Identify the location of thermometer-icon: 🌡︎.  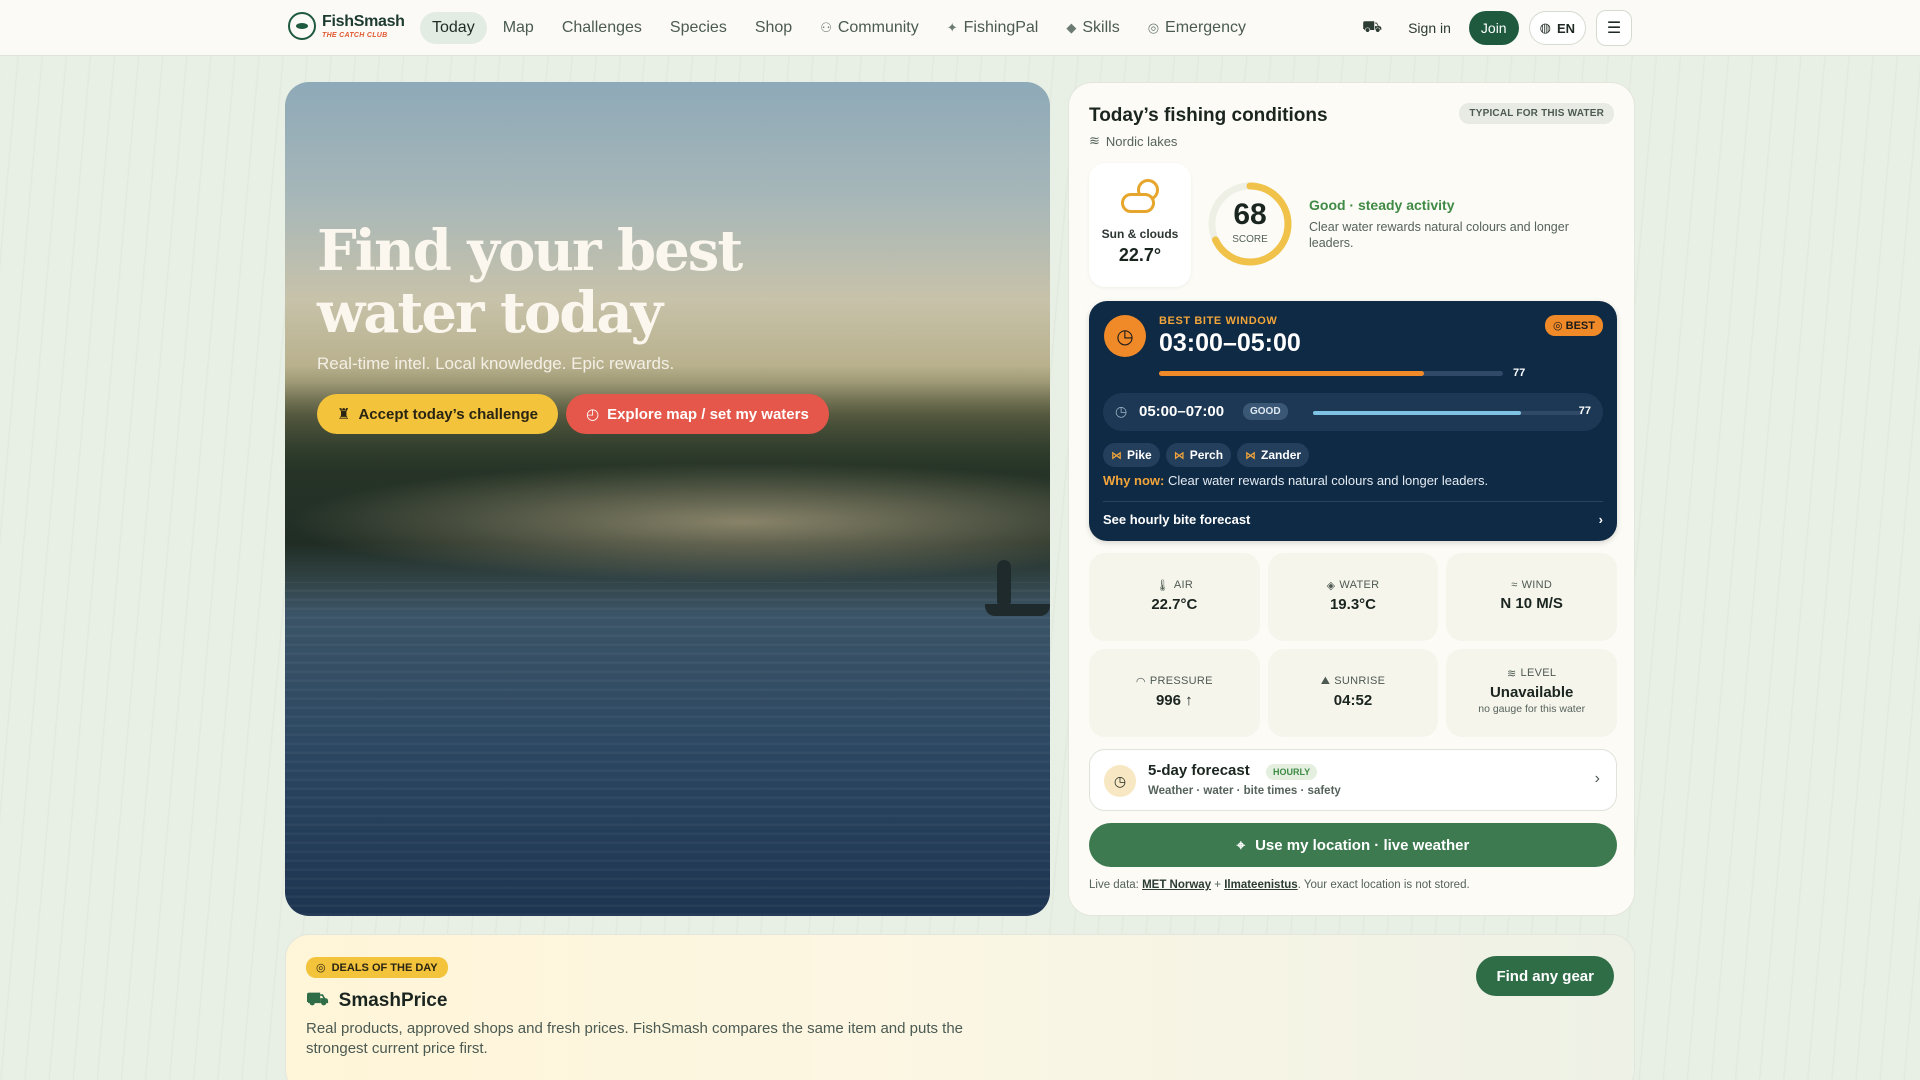
(1162, 586).